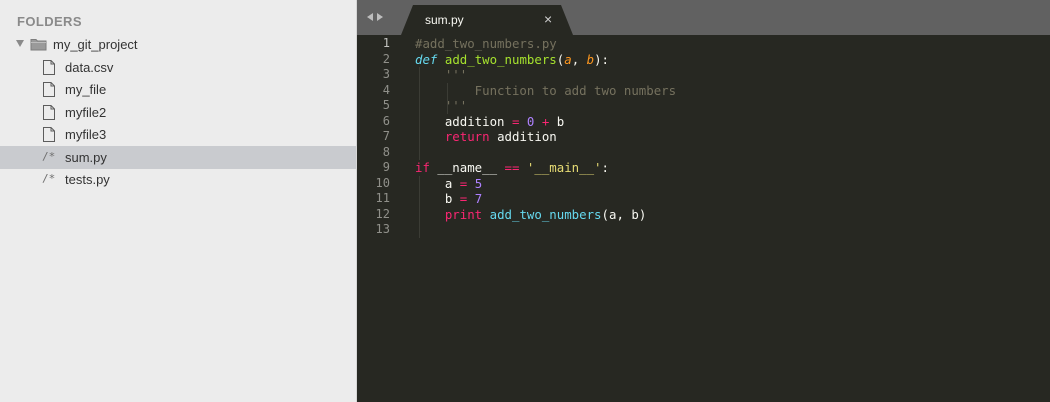 The height and width of the screenshot is (402, 1050). I want to click on arrow-left-icon, so click(370, 17).